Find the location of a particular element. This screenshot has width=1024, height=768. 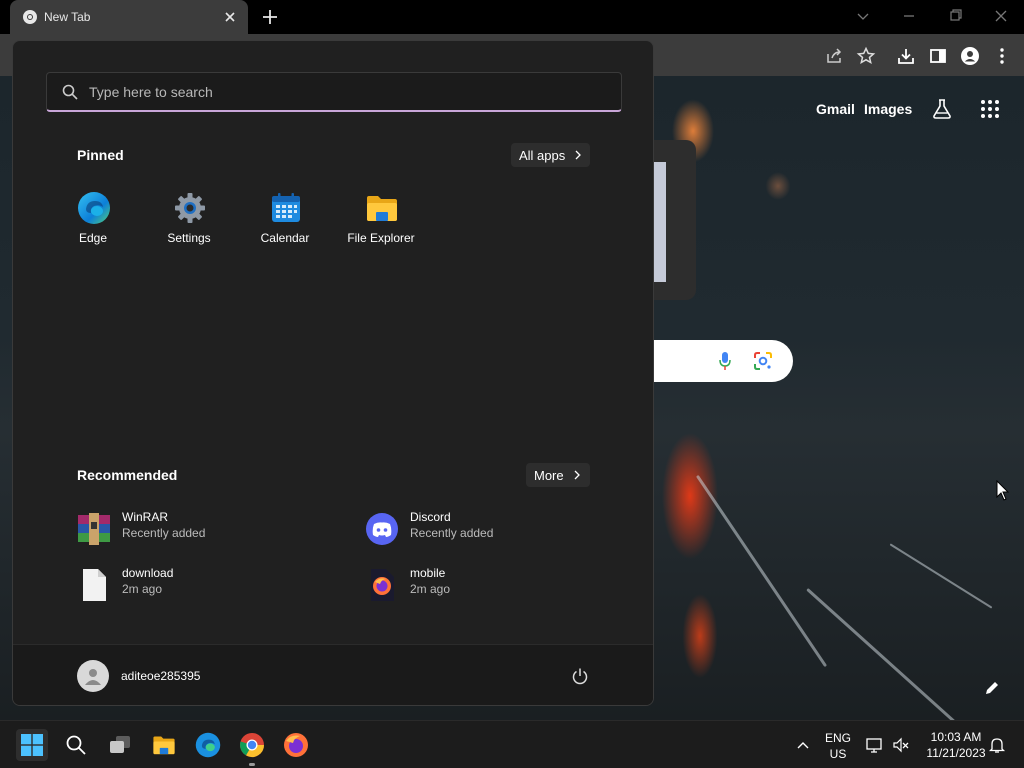

pinned-app-label: Settings is located at coordinates (189, 238).